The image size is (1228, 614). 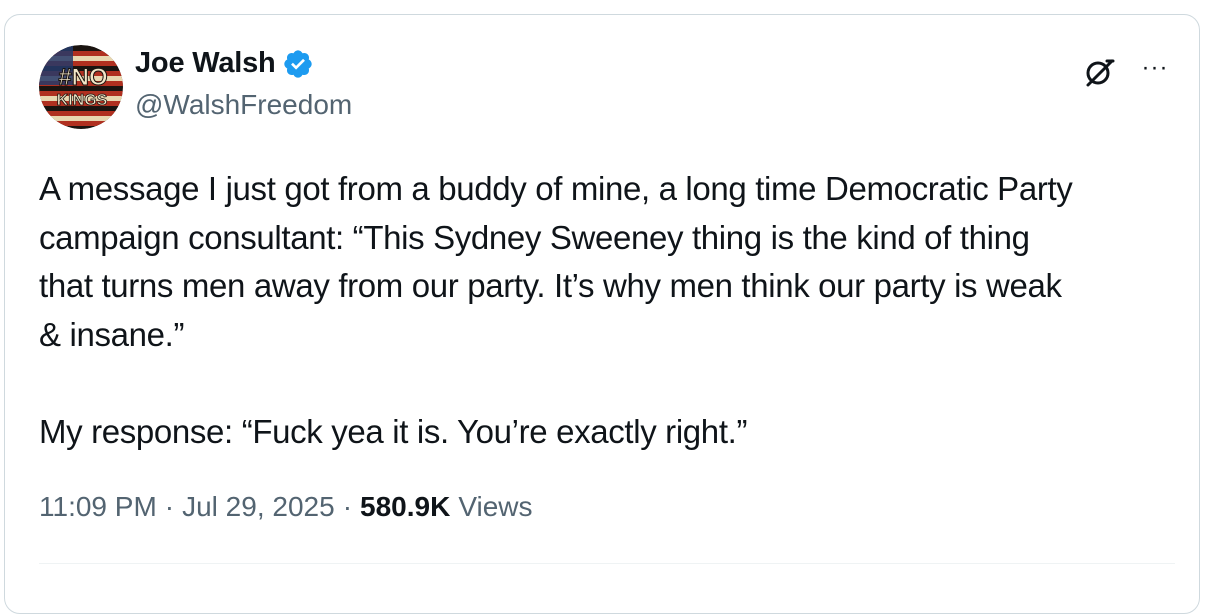 What do you see at coordinates (243, 105) in the screenshot?
I see `author-handle: @WalshFreedom` at bounding box center [243, 105].